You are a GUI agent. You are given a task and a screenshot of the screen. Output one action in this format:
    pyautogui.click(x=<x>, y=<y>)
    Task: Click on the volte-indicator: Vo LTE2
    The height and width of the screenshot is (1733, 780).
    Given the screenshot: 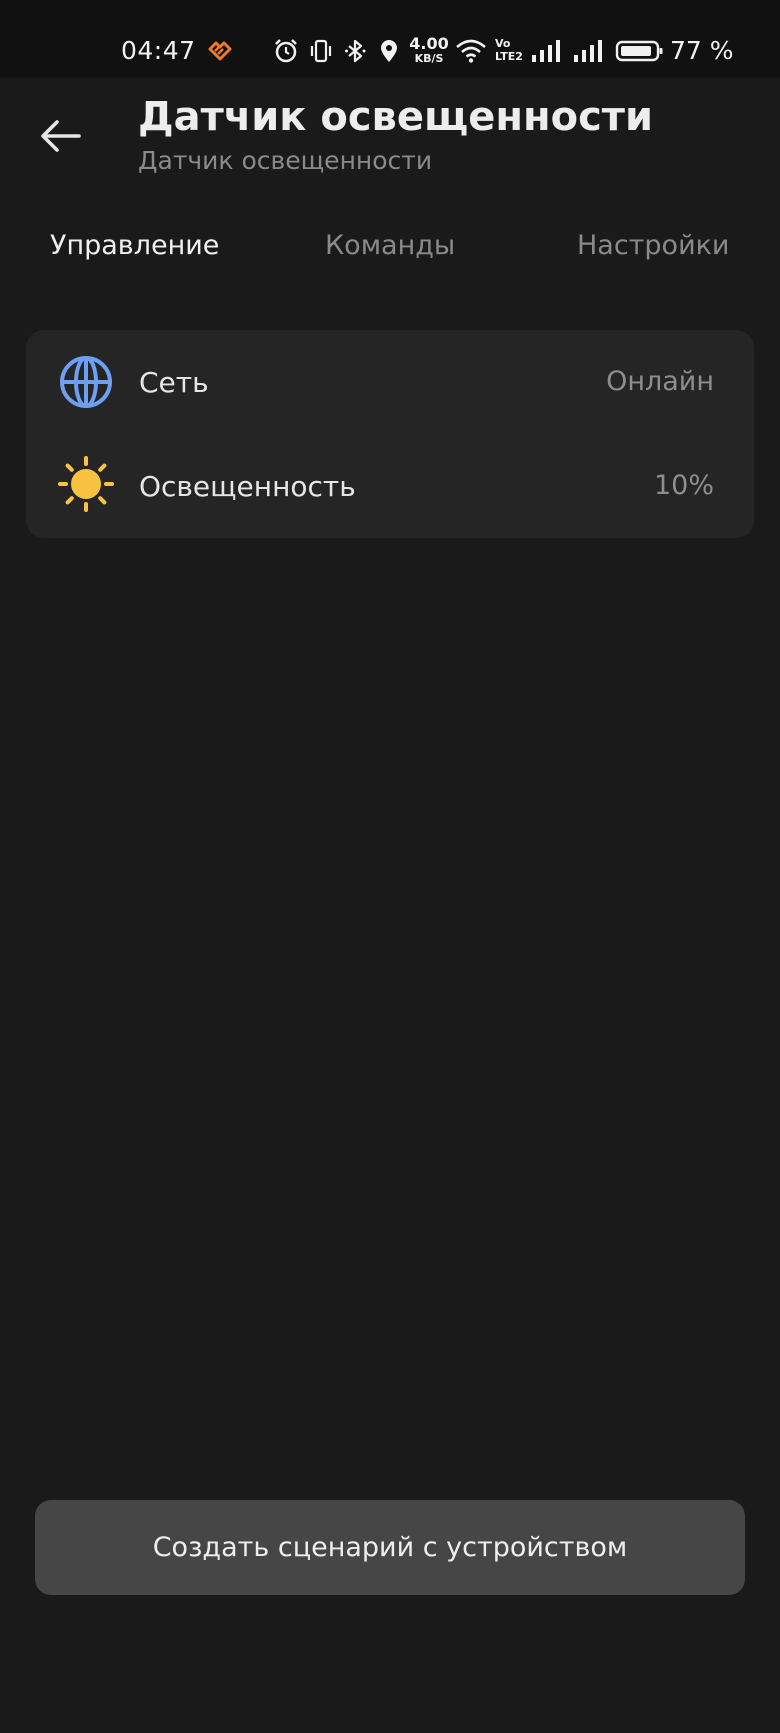 What is the action you would take?
    pyautogui.click(x=509, y=50)
    